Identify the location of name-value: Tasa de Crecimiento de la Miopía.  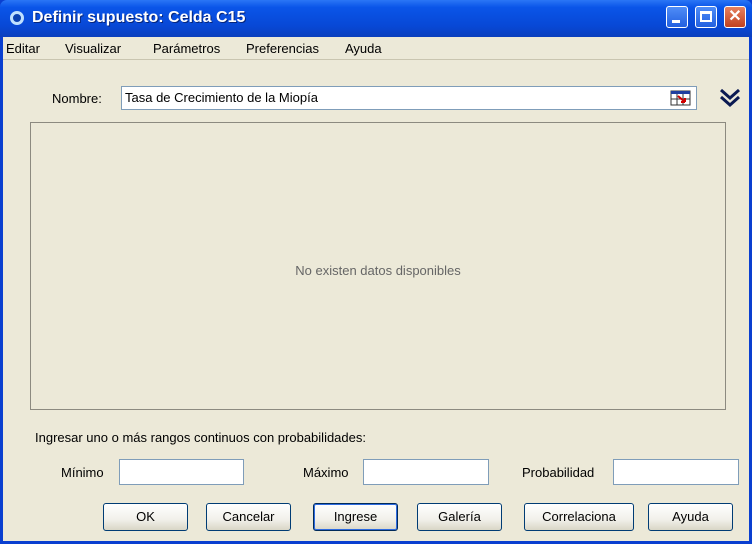
(221, 97).